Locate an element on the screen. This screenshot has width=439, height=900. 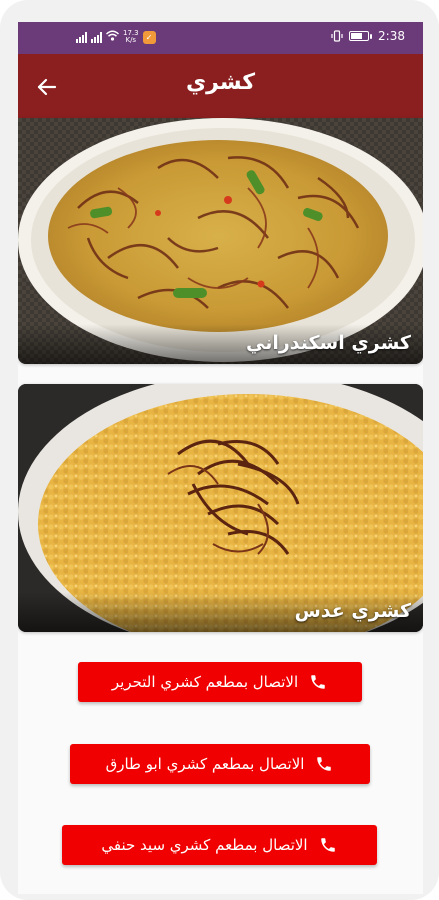
call-abu-tarek-button: الاتصال بمطعم كشري ابو طارق is located at coordinates (220, 764).